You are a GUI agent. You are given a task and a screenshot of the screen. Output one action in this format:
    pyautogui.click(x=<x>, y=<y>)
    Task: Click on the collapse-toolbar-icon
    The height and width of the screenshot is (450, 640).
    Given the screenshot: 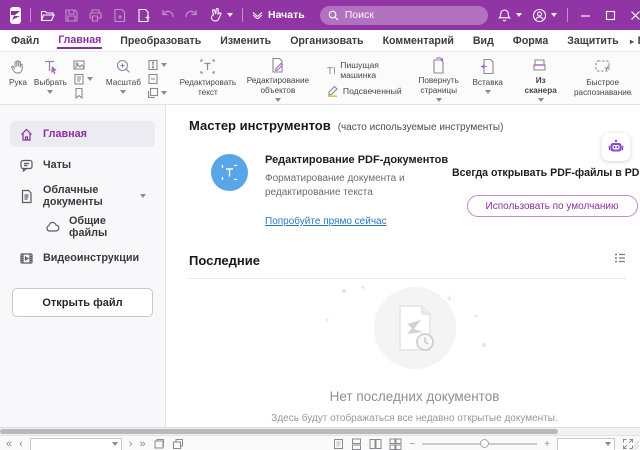 What is the action you would take?
    pyautogui.click(x=630, y=96)
    